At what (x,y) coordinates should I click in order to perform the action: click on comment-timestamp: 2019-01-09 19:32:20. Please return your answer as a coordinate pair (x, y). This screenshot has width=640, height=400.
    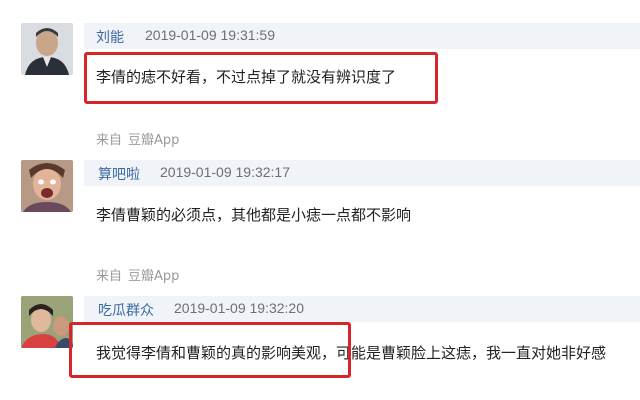
    Looking at the image, I should click on (239, 308).